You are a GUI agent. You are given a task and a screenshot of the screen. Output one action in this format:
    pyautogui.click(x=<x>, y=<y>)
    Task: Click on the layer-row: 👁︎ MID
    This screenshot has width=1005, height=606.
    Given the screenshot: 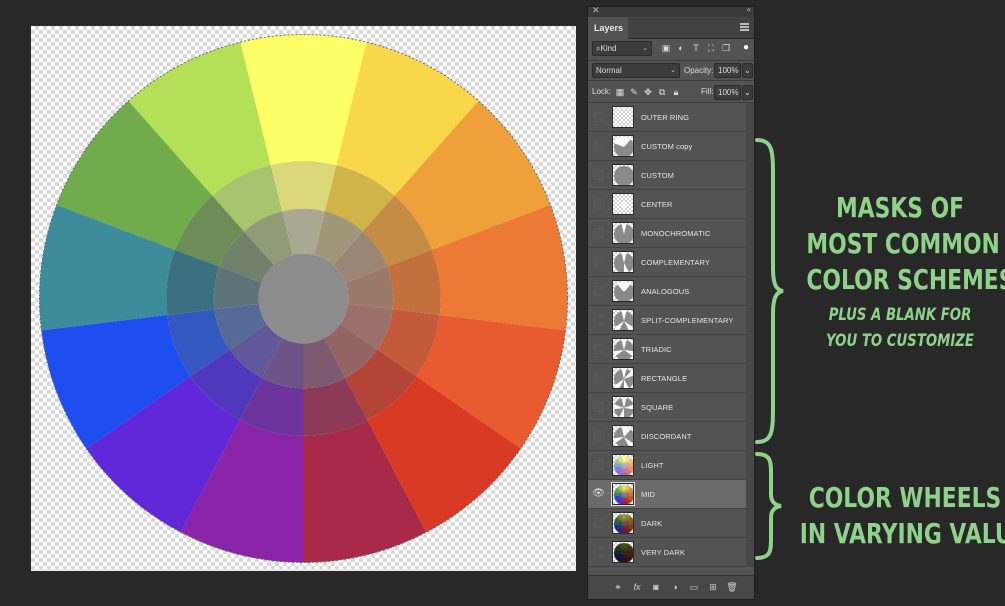 What is the action you would take?
    pyautogui.click(x=667, y=494)
    